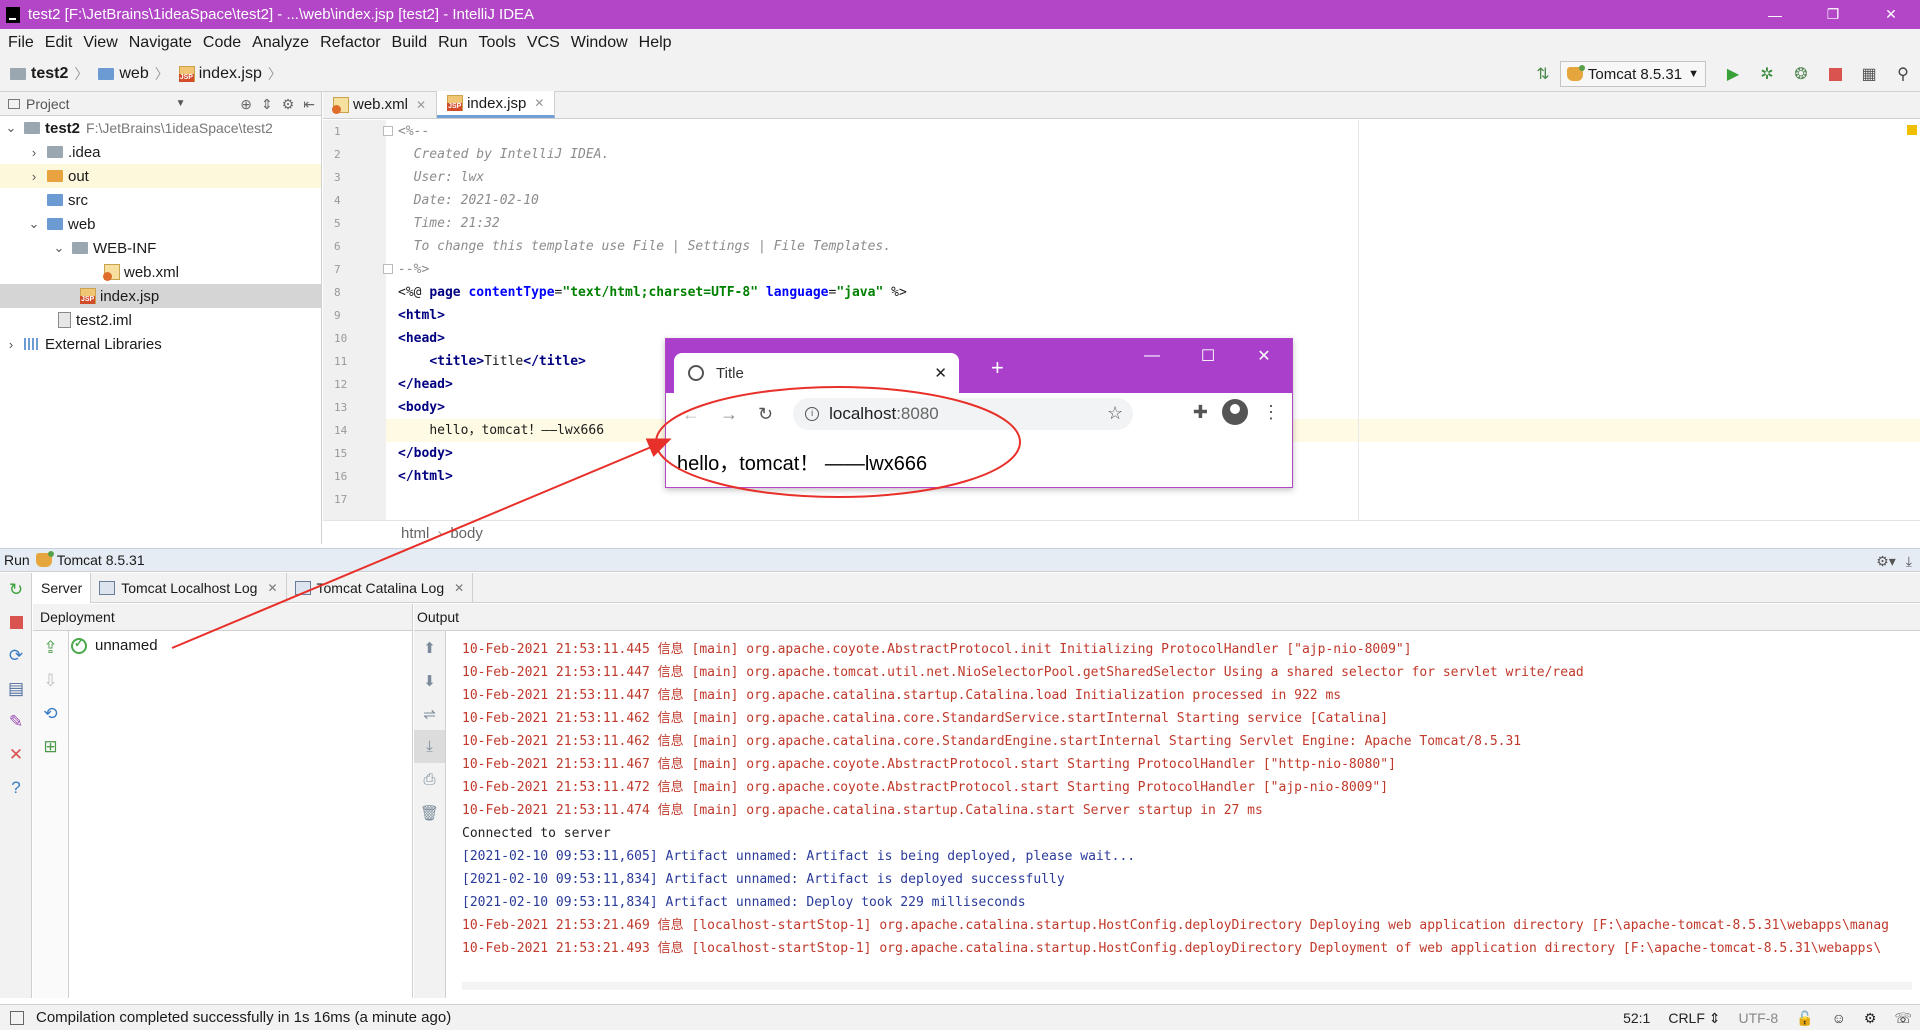  Describe the element at coordinates (729, 414) in the screenshot. I see `forward-icon: →` at that location.